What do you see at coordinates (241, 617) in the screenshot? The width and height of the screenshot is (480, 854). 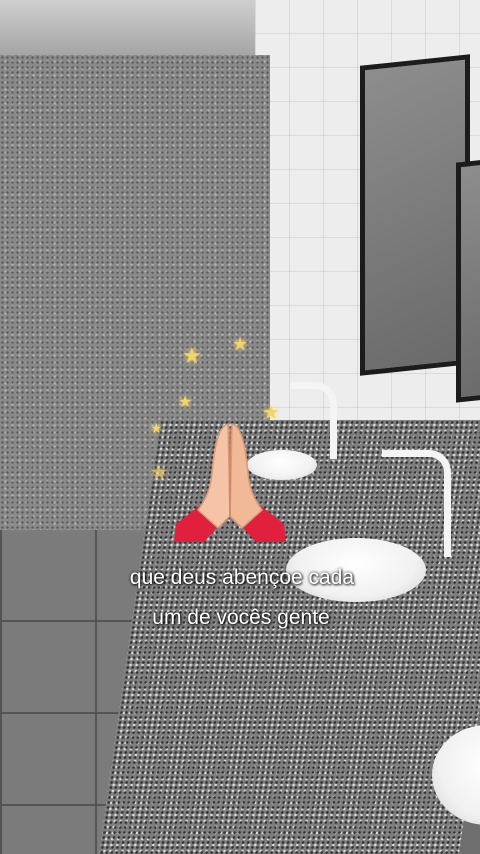 I see `caption-line: um de vocês gente` at bounding box center [241, 617].